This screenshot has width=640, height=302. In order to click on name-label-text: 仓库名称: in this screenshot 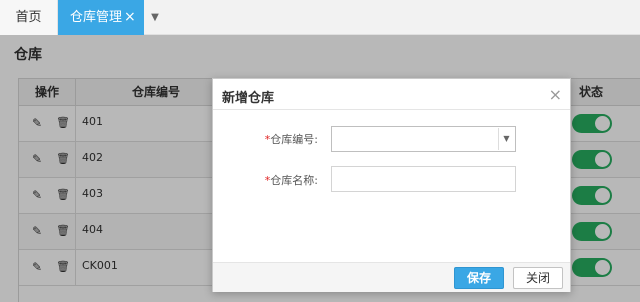, I will do `click(294, 180)`.